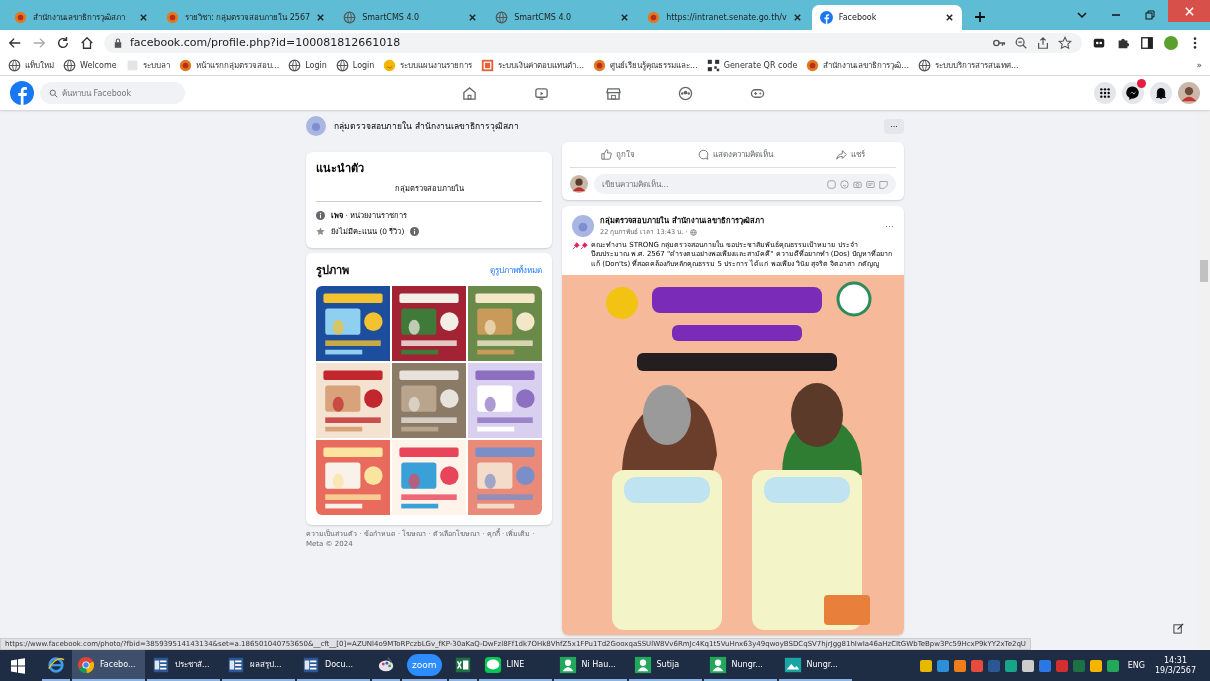 This screenshot has height=681, width=1210. What do you see at coordinates (665, 665) in the screenshot?
I see `taskbar-button: Sutija` at bounding box center [665, 665].